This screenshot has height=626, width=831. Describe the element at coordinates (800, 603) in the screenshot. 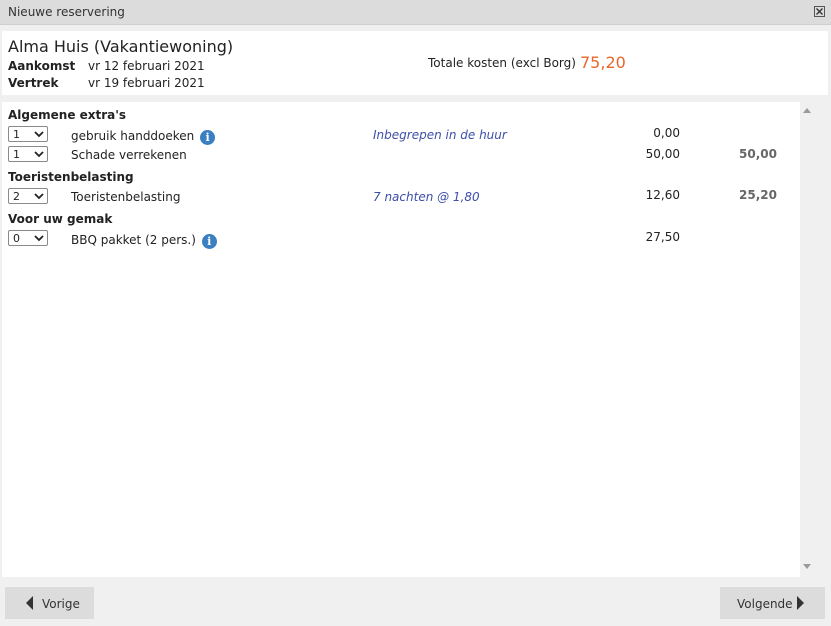

I see `triangle-right-icon` at that location.